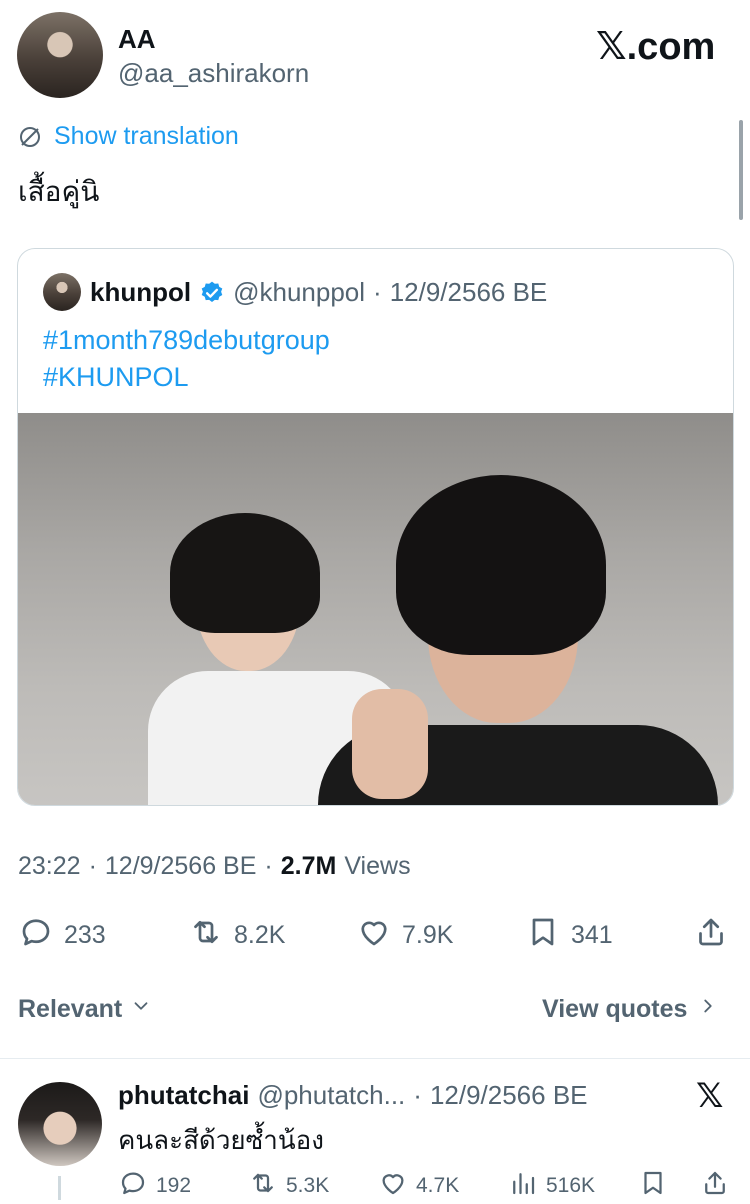 The height and width of the screenshot is (1204, 750). What do you see at coordinates (569, 935) in the screenshot?
I see `bookmark-button: 341` at bounding box center [569, 935].